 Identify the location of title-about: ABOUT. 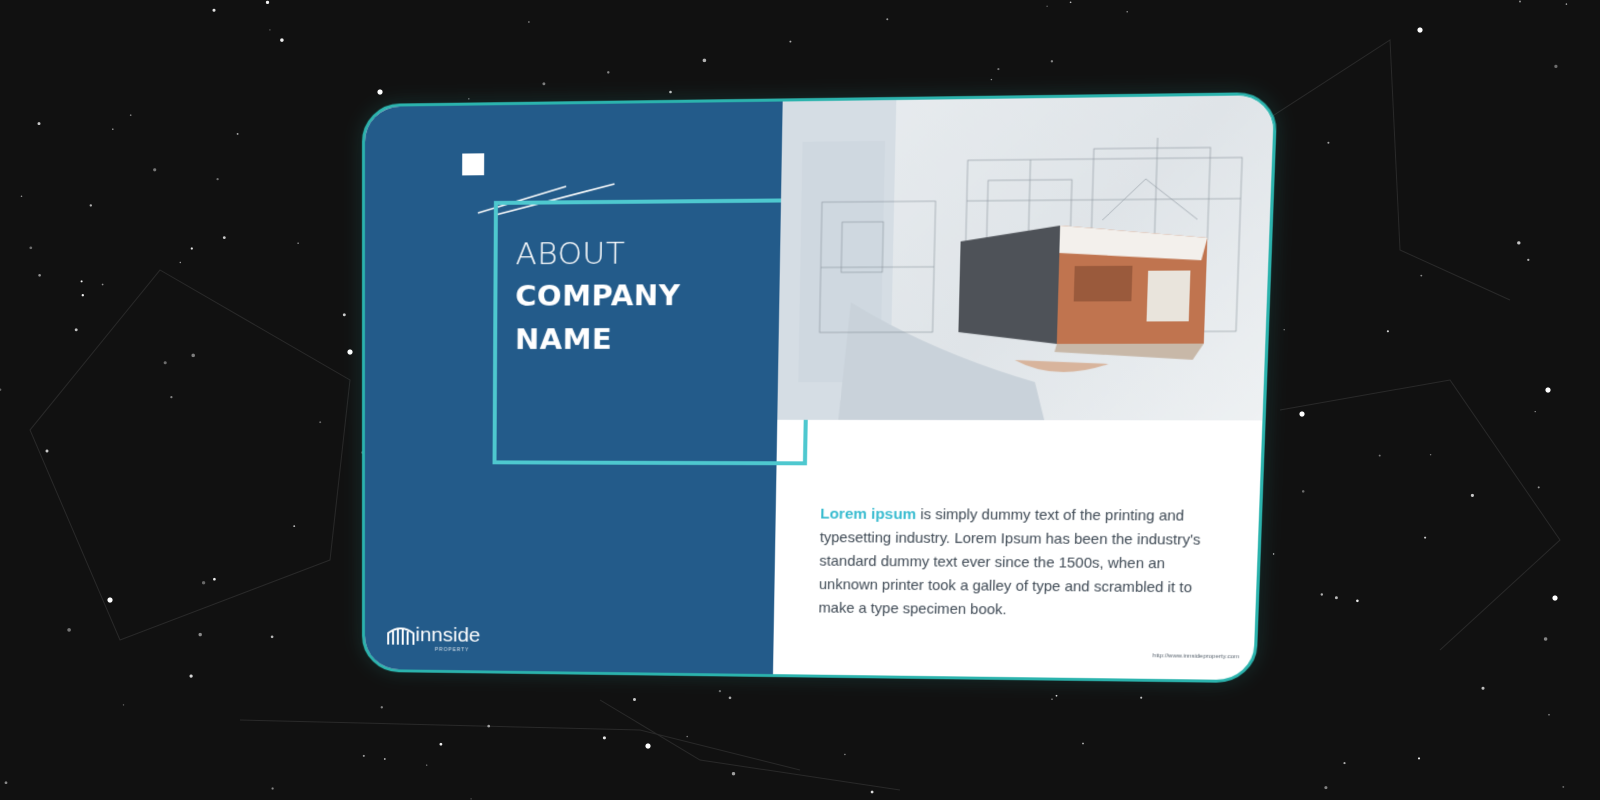
(570, 254).